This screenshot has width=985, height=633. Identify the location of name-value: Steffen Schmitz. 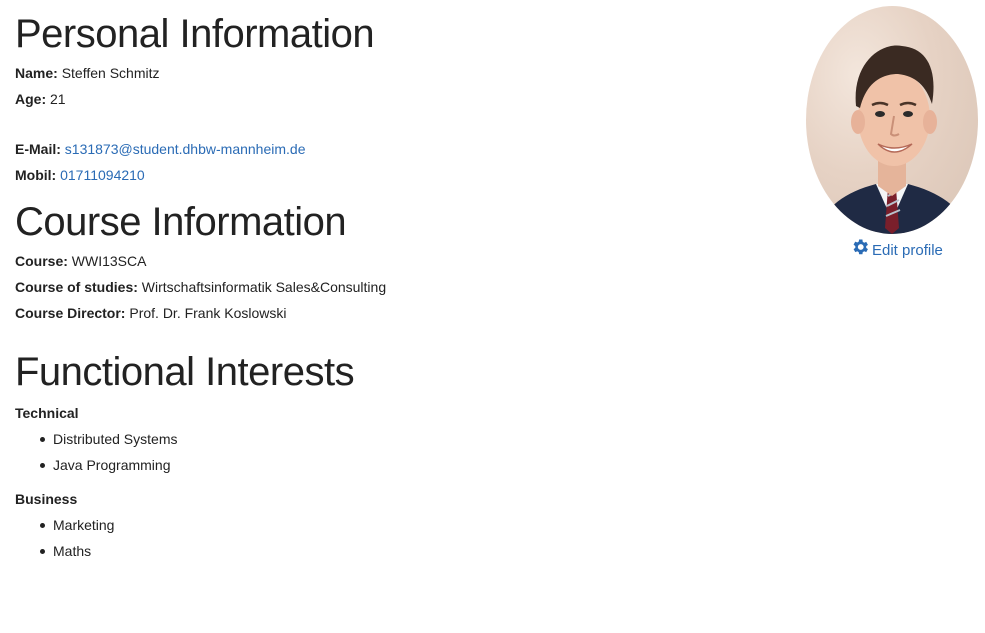
(110, 73).